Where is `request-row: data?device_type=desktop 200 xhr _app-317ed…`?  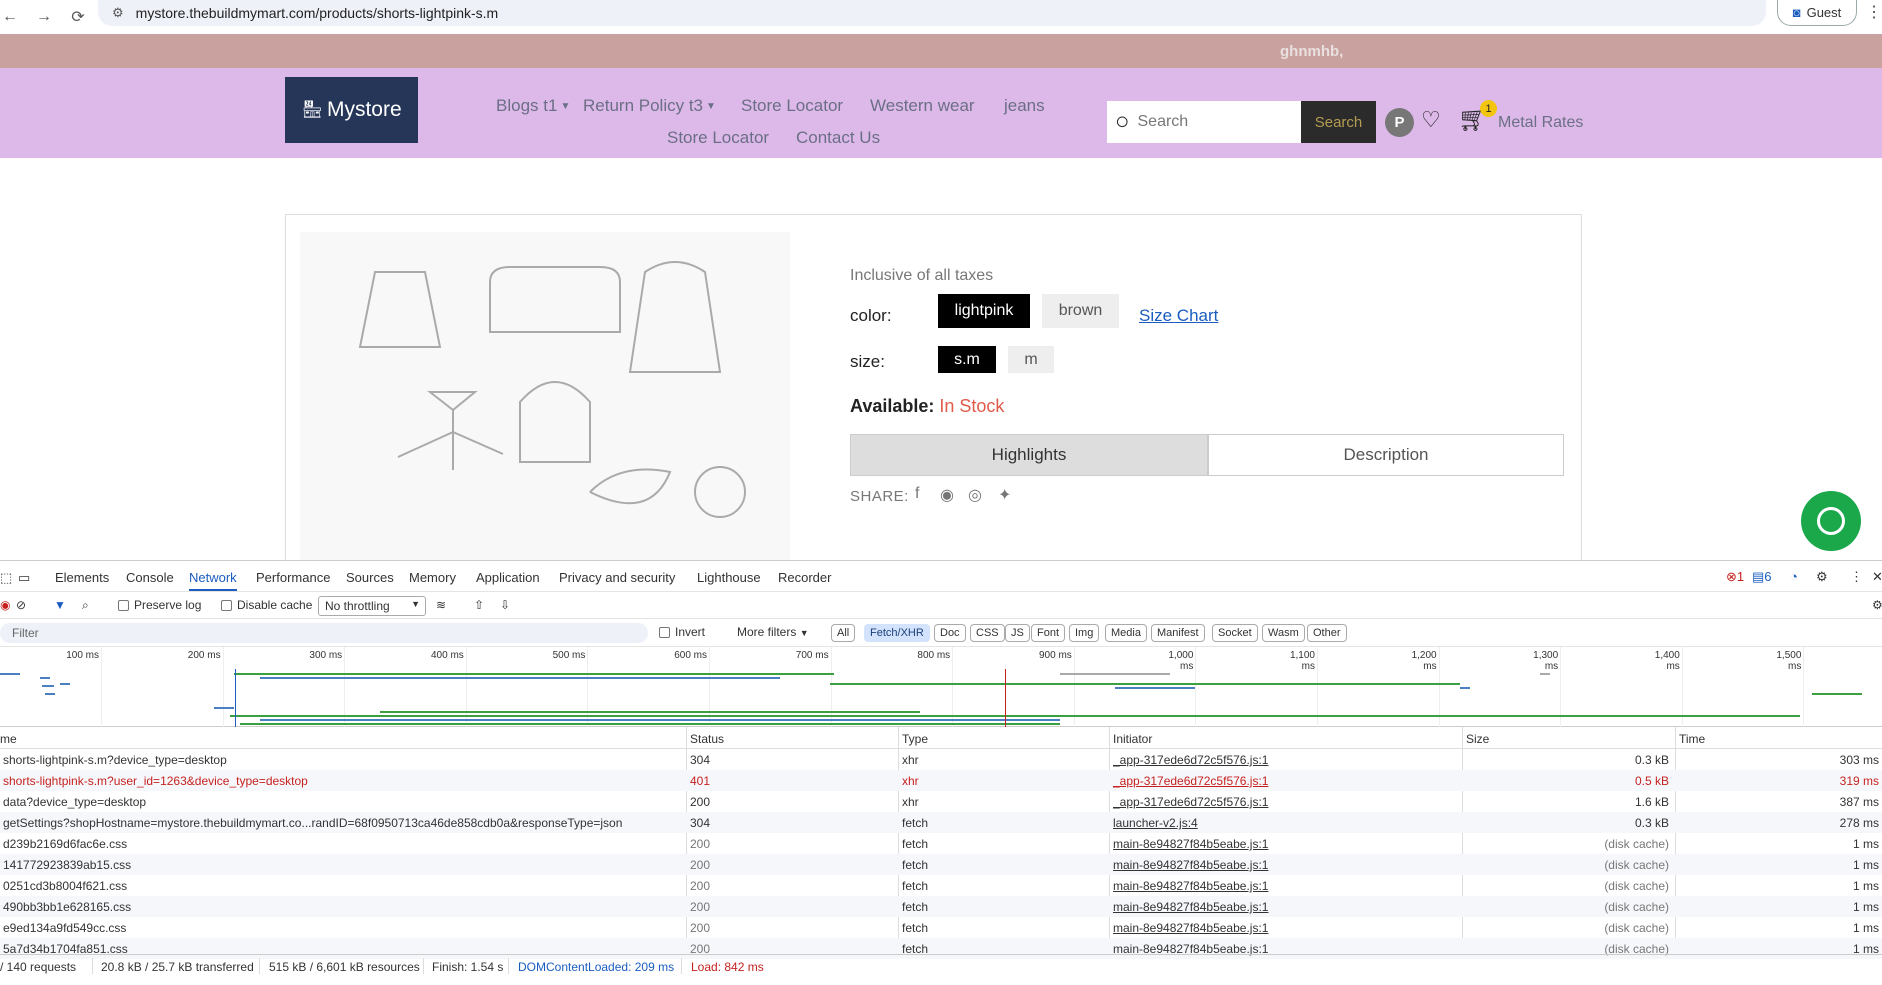 request-row: data?device_type=desktop 200 xhr _app-317ed… is located at coordinates (941, 801).